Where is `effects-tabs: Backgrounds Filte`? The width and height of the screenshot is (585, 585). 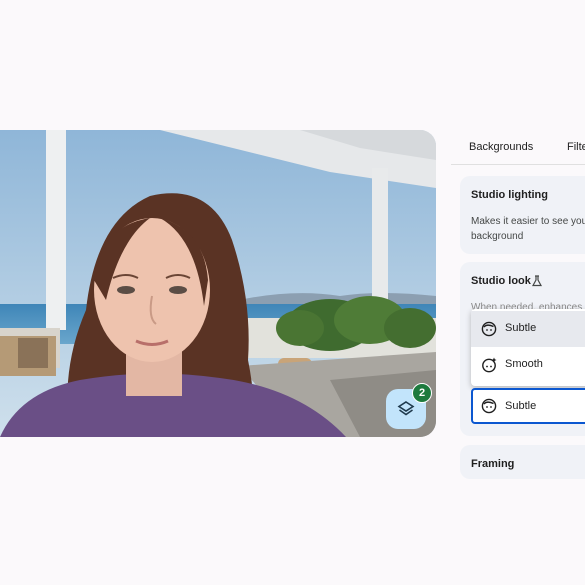
effects-tabs: Backgrounds Filte is located at coordinates (518, 148).